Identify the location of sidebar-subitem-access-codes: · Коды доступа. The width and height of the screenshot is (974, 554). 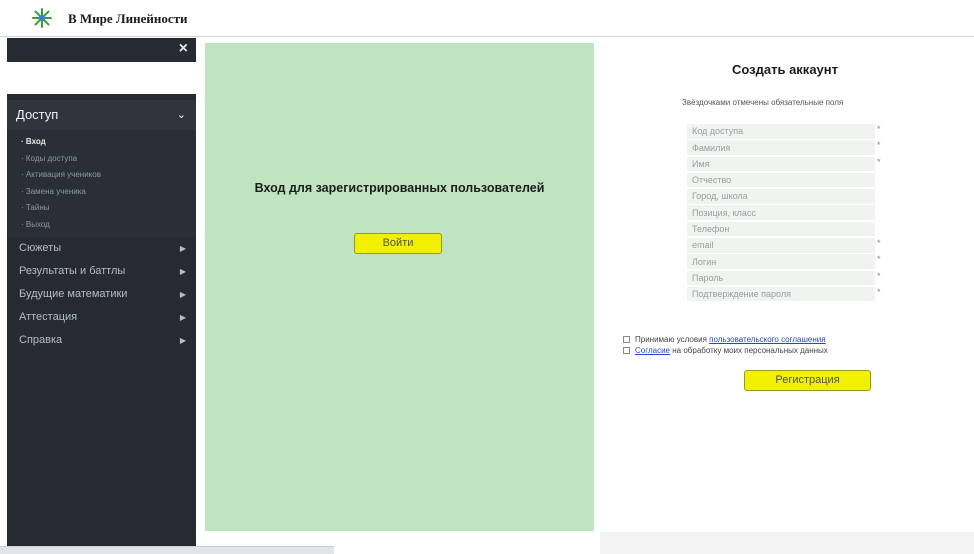
(101, 159).